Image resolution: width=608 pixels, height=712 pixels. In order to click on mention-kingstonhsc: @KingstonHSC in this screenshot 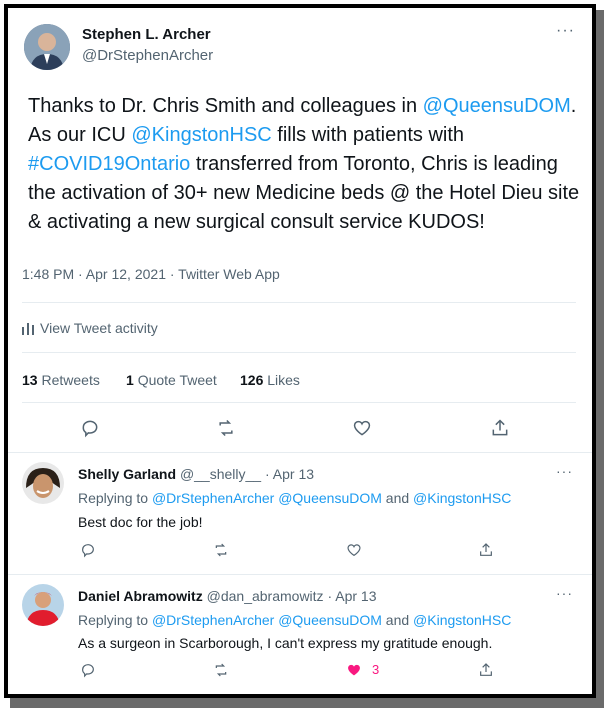, I will do `click(201, 135)`.